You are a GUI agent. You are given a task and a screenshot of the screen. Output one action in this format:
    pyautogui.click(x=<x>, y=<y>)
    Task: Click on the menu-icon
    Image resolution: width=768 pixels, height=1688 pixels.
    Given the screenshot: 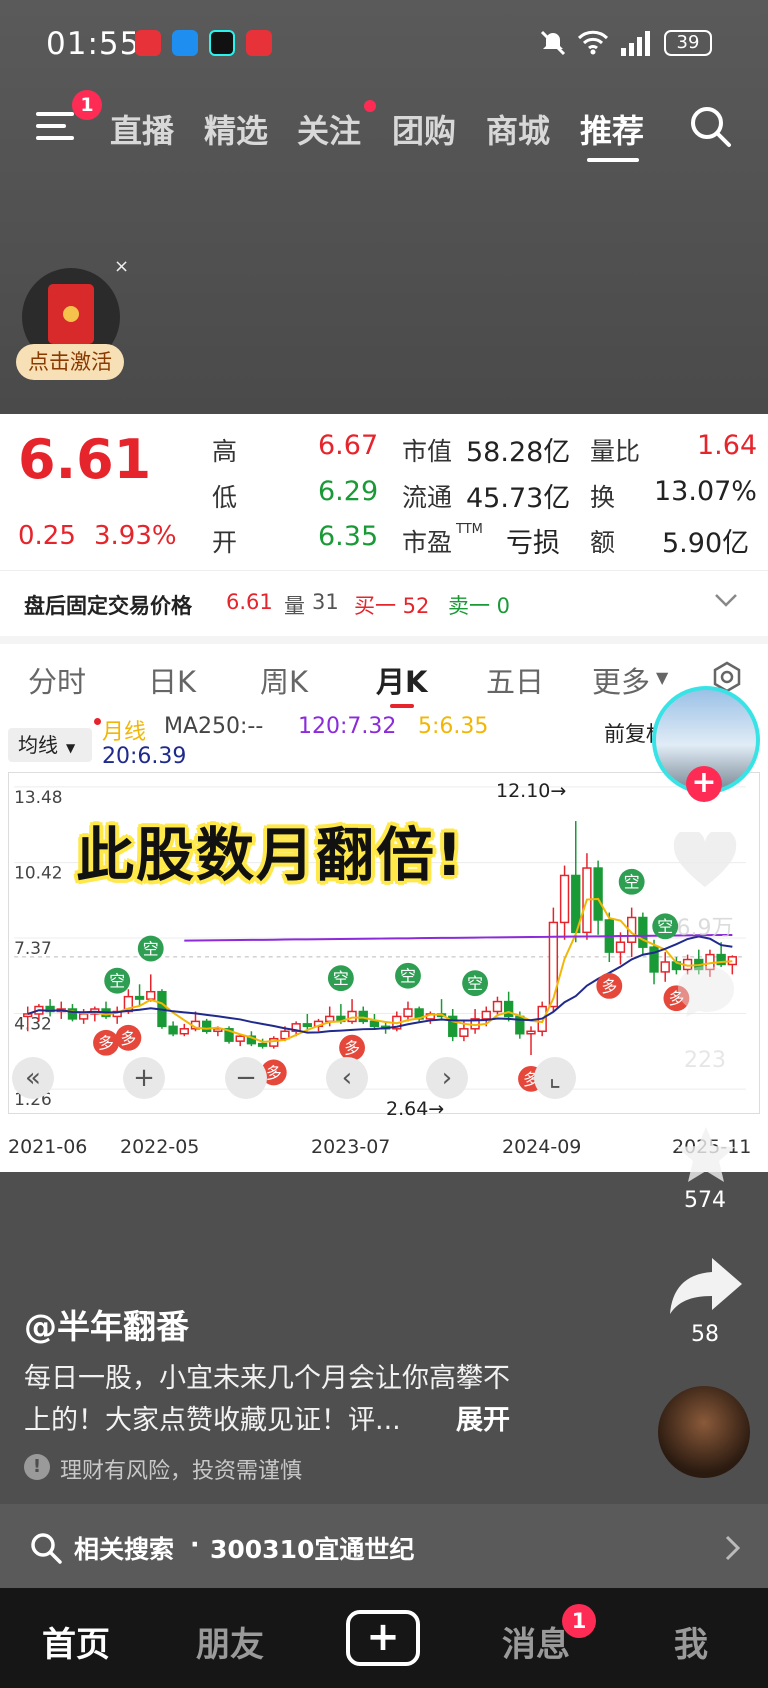 What is the action you would take?
    pyautogui.click(x=55, y=126)
    